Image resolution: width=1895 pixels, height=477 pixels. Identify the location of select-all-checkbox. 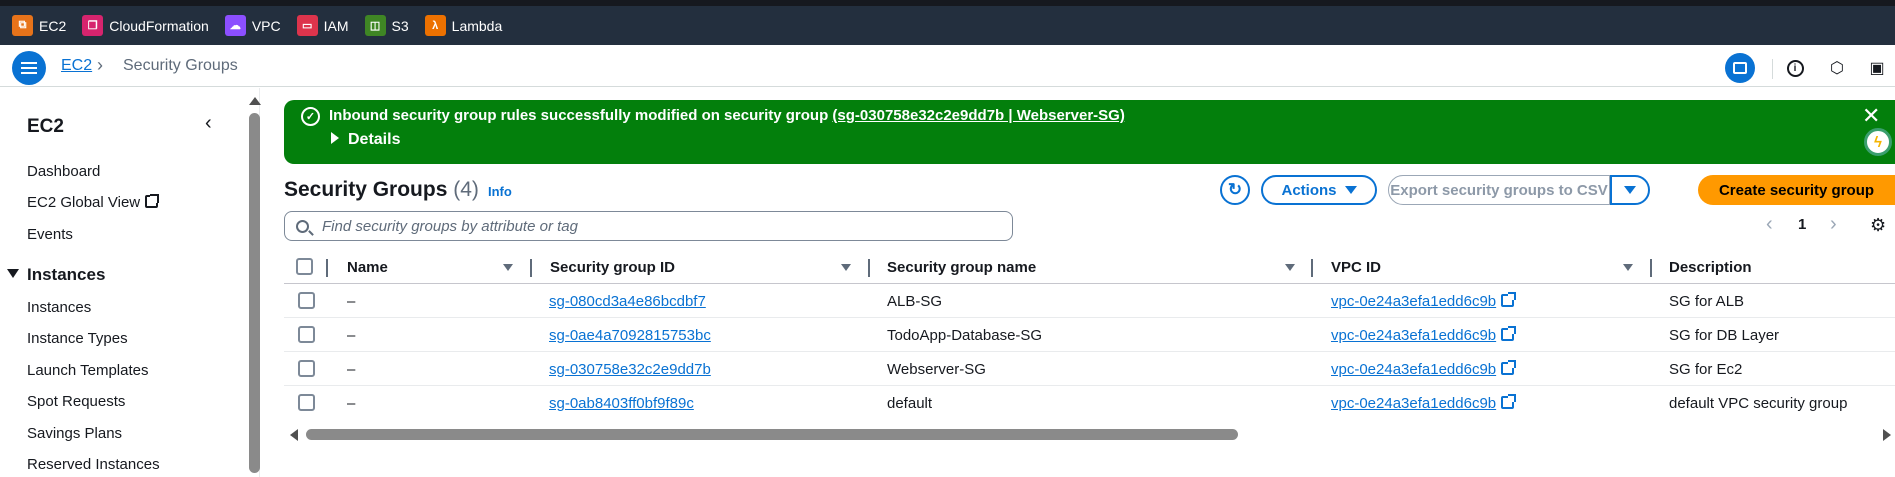
(304, 266).